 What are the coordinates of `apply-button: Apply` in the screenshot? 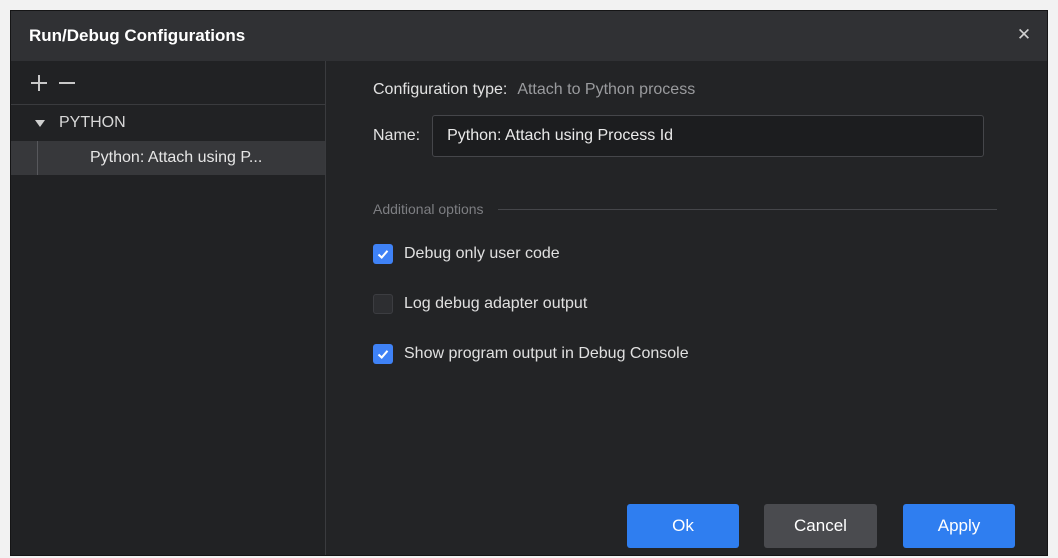 It's located at (959, 526).